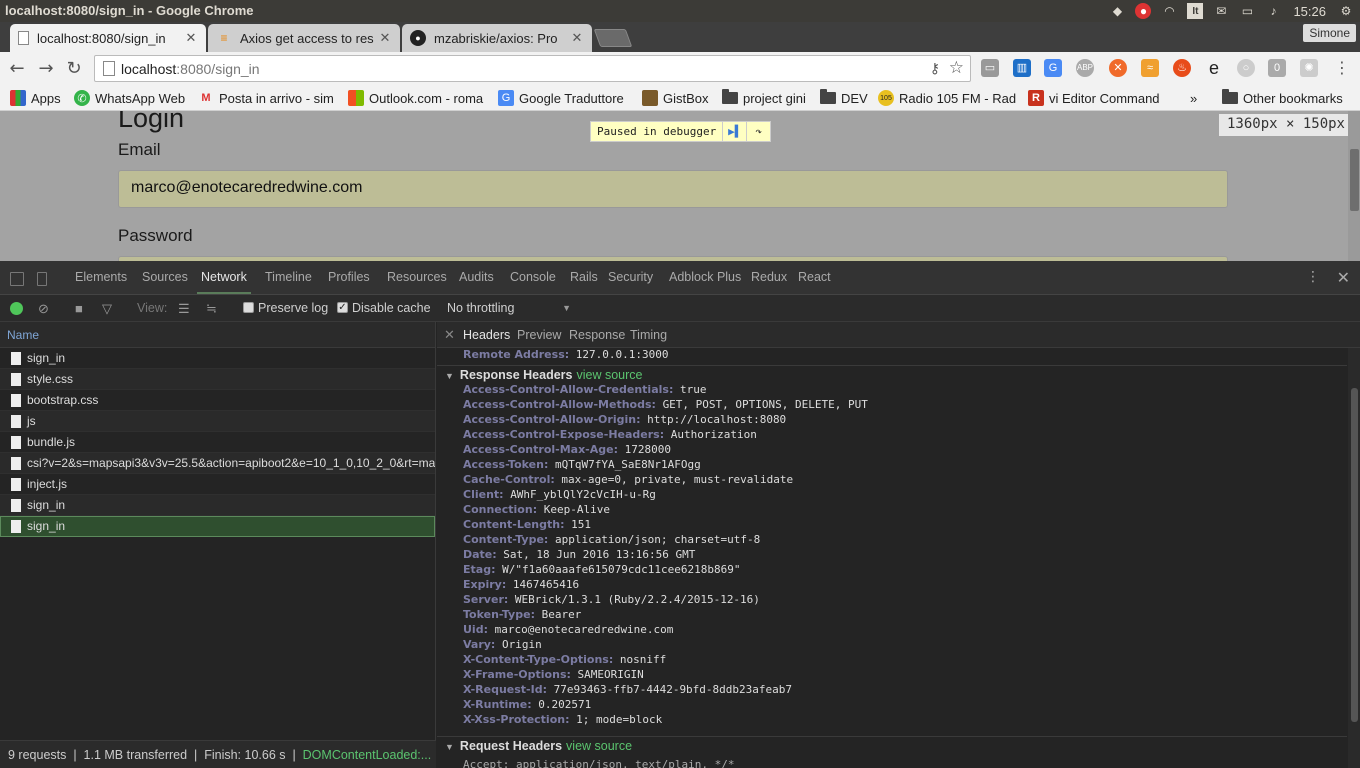 This screenshot has width=1360, height=768. What do you see at coordinates (101, 277) in the screenshot?
I see `tab-elements: Elements` at bounding box center [101, 277].